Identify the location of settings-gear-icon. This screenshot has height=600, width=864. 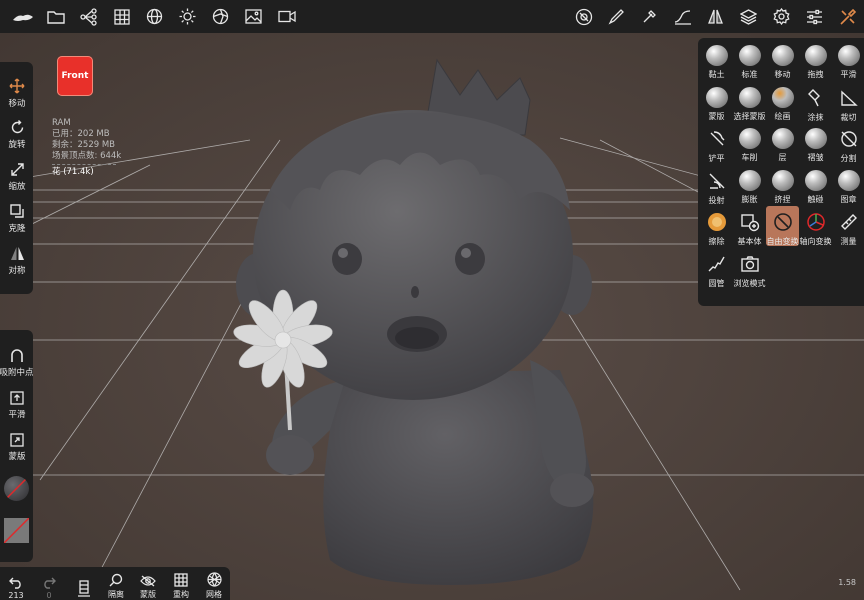
(781, 16).